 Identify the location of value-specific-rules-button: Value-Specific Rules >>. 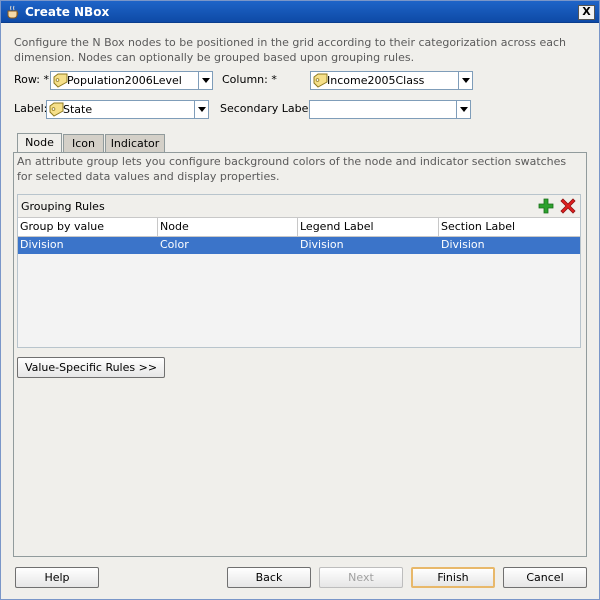
(91, 367).